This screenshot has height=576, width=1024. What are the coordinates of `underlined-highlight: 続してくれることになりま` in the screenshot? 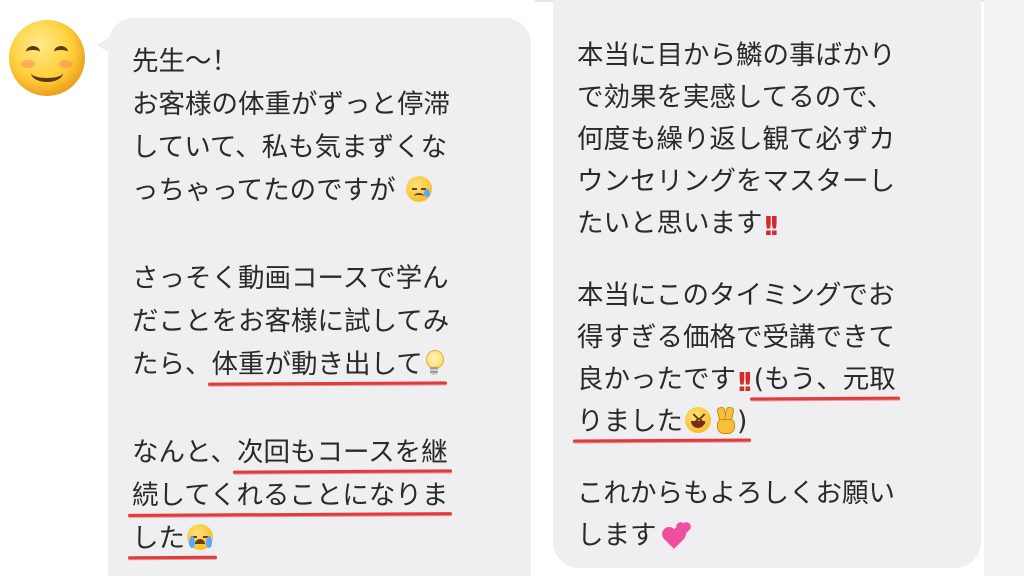 It's located at (290, 495).